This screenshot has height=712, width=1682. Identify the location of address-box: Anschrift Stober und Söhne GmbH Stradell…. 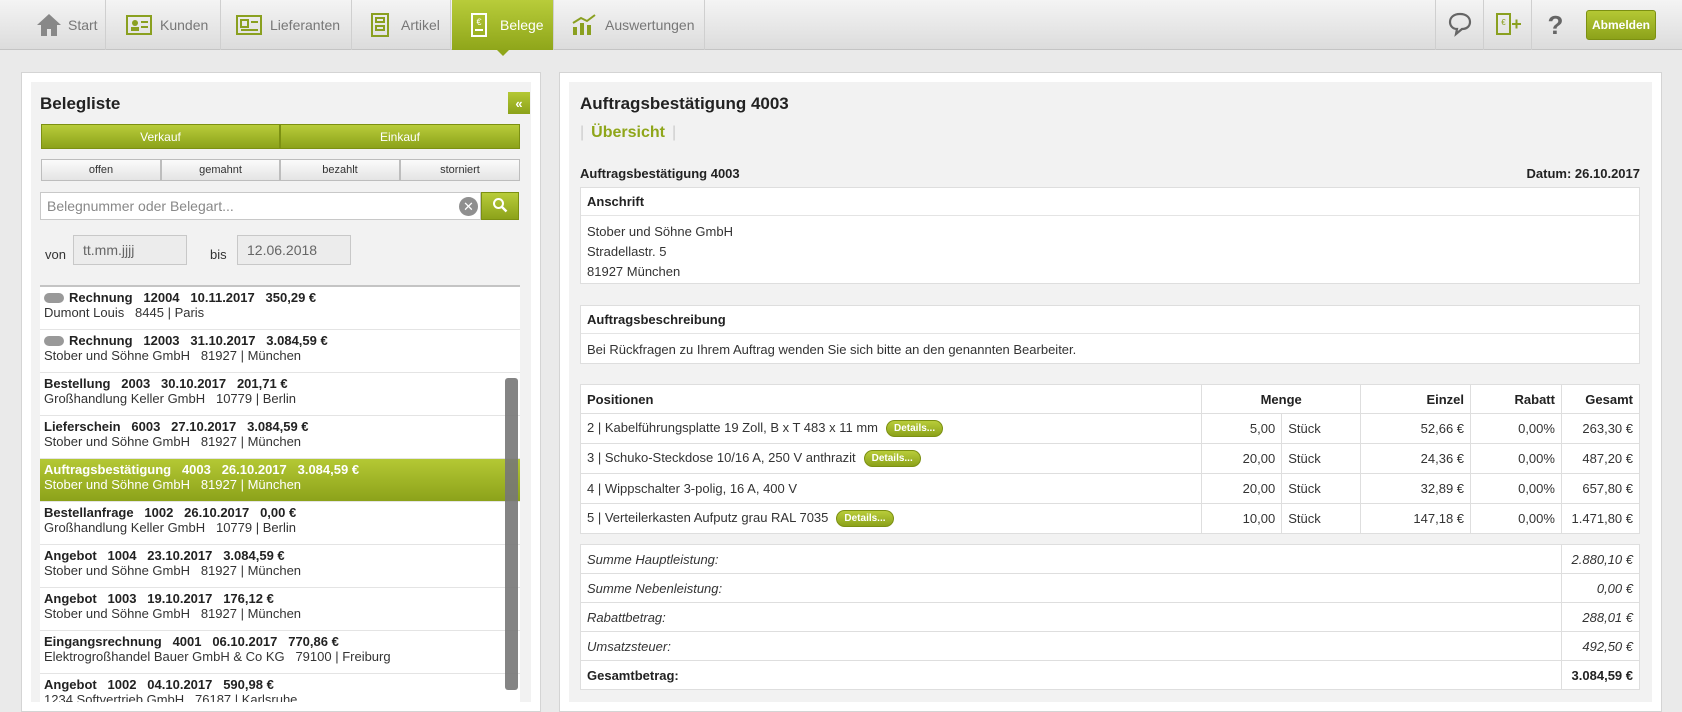
(1110, 235).